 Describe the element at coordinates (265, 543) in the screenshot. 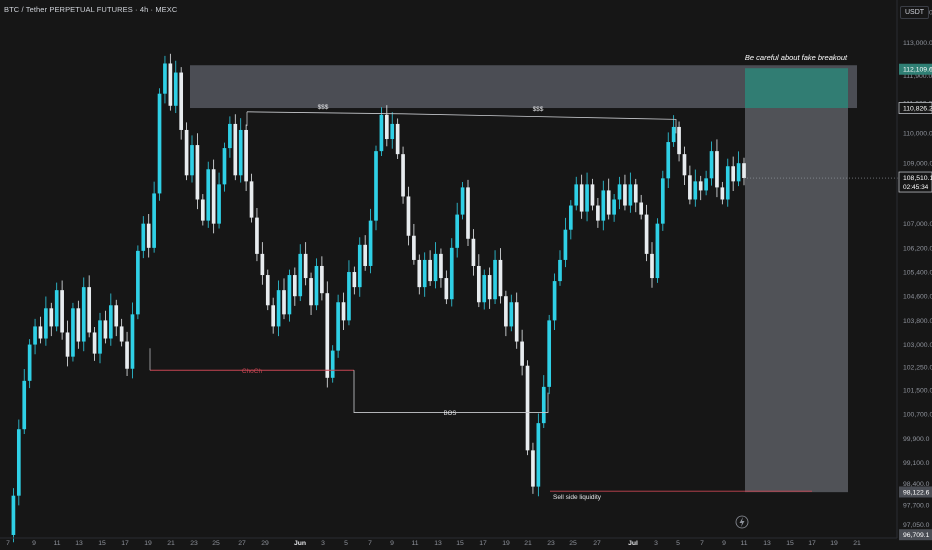

I see `time-tick-label: 29` at that location.